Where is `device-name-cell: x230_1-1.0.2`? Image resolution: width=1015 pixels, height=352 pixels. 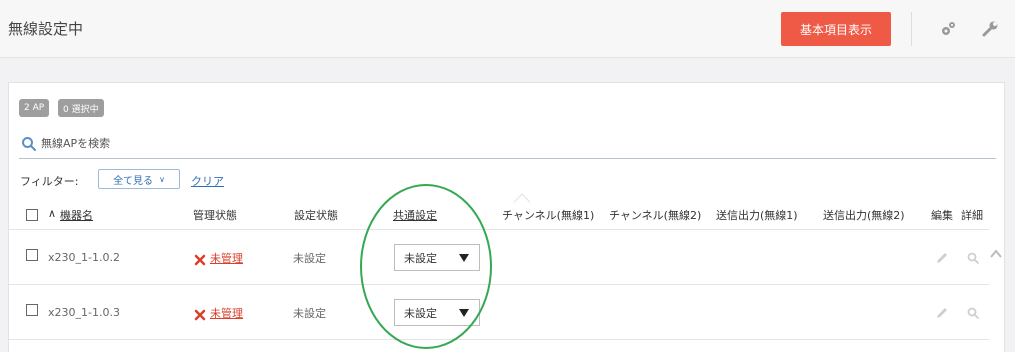
device-name-cell: x230_1-1.0.2 is located at coordinates (84, 257).